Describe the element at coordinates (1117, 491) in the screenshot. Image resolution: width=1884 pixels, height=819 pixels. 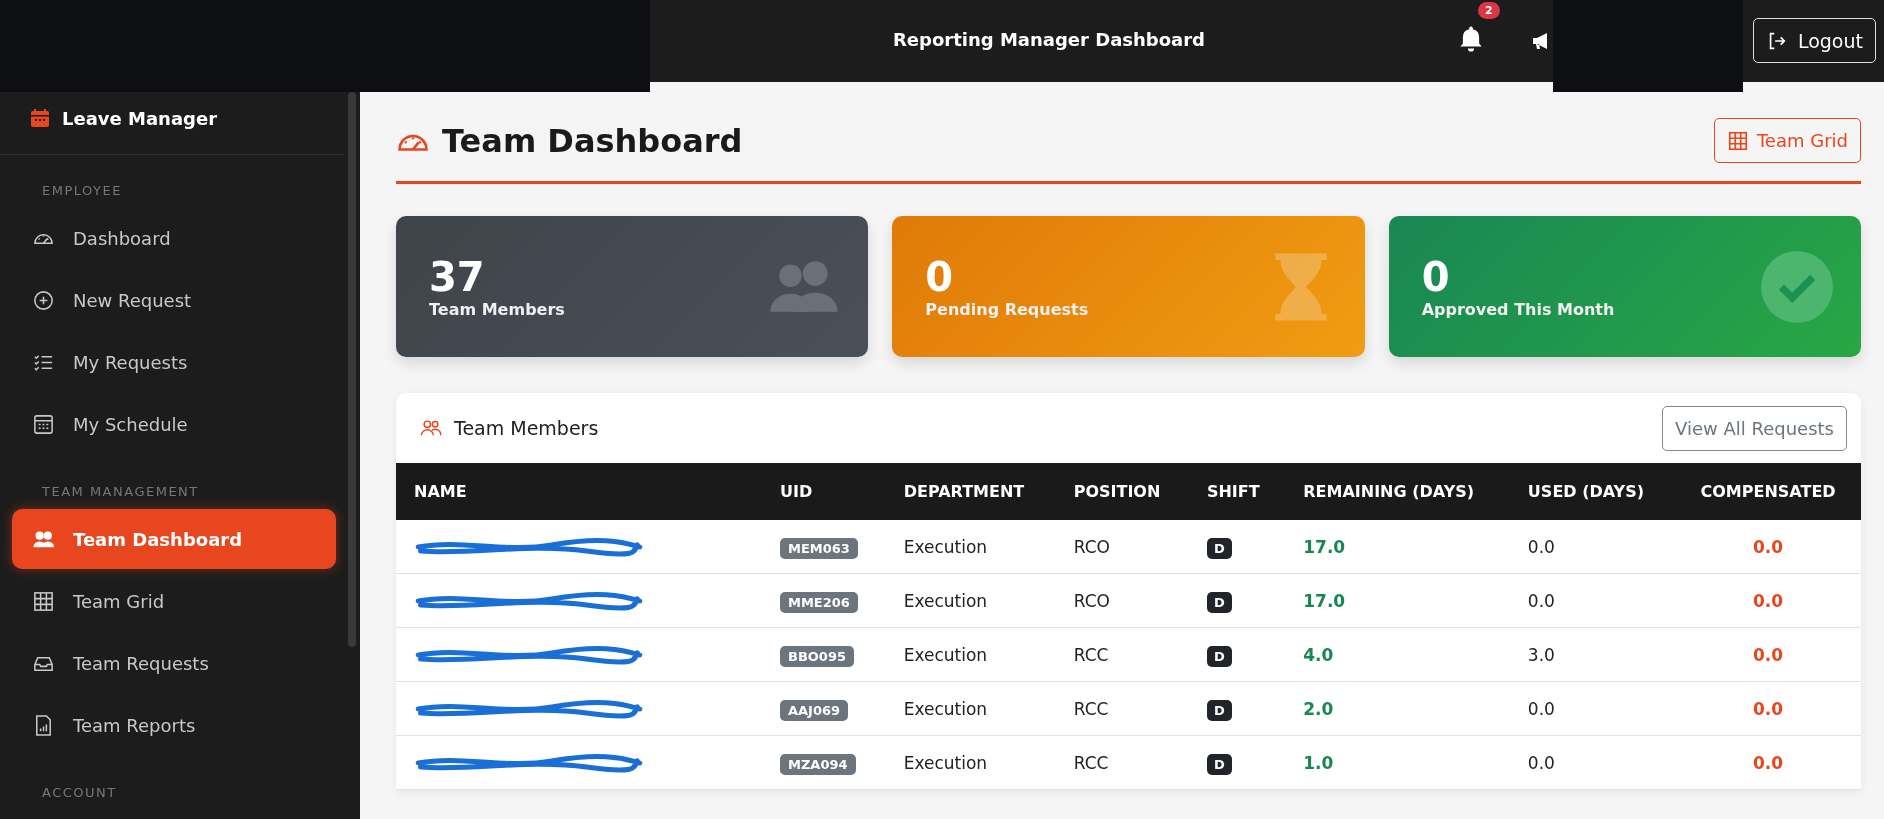
I see `column-header: POSITION` at that location.